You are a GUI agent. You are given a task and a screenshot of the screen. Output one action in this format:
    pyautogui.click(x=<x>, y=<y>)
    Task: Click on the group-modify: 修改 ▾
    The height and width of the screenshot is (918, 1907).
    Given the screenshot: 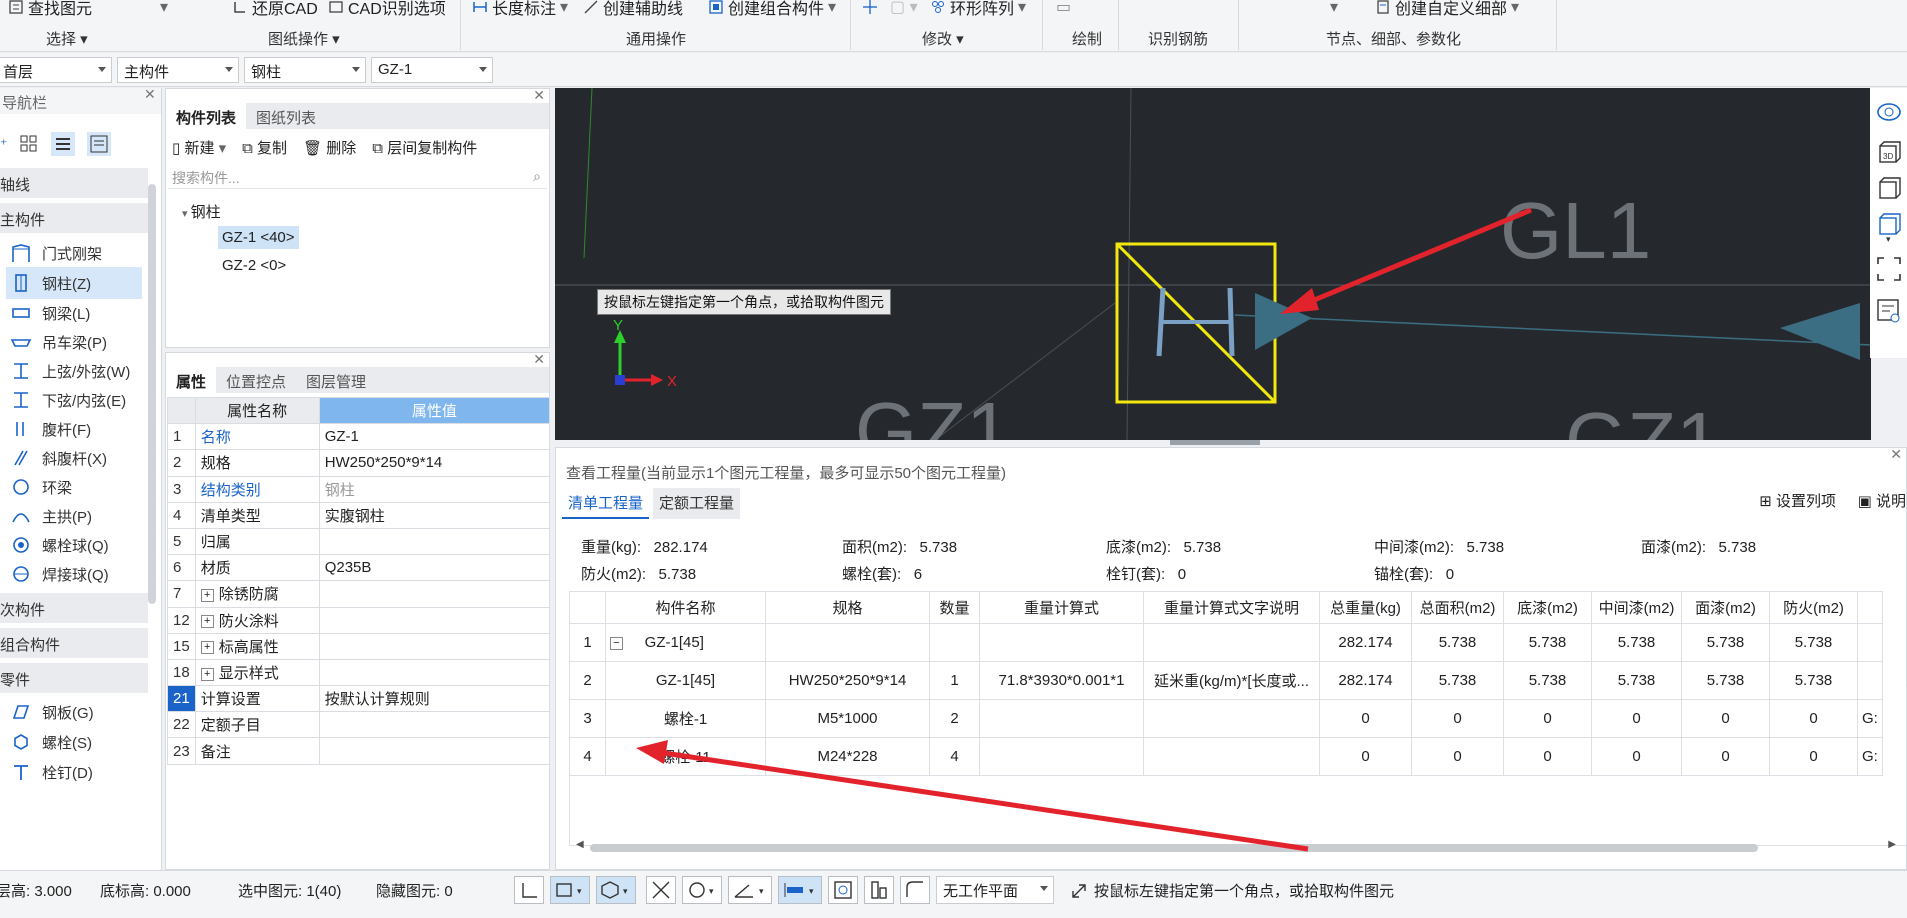 What is the action you would take?
    pyautogui.click(x=943, y=38)
    